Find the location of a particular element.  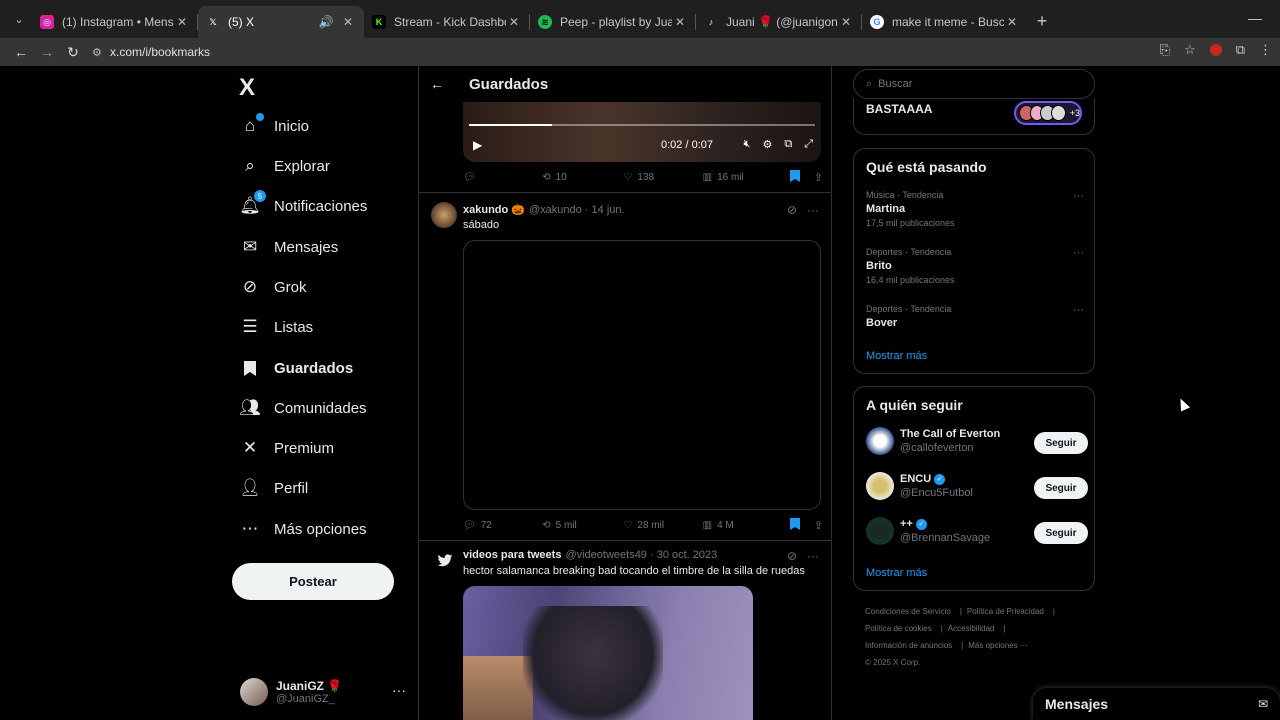

fullscreen-icon: ⤢ is located at coordinates (808, 144).